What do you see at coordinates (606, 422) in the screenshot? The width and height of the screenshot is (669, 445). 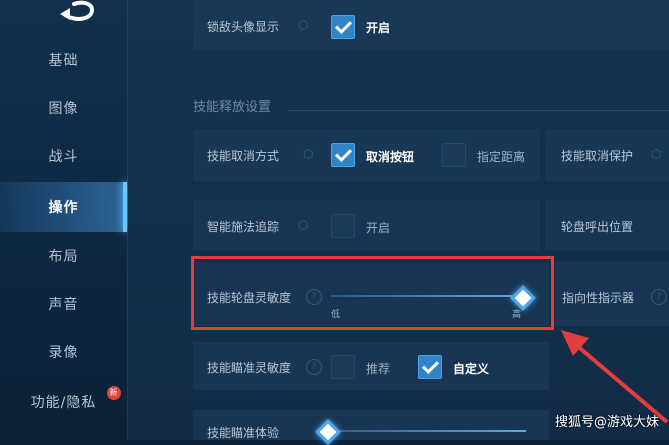 I see `watermark-text: 搜狐号@游戏大妹` at bounding box center [606, 422].